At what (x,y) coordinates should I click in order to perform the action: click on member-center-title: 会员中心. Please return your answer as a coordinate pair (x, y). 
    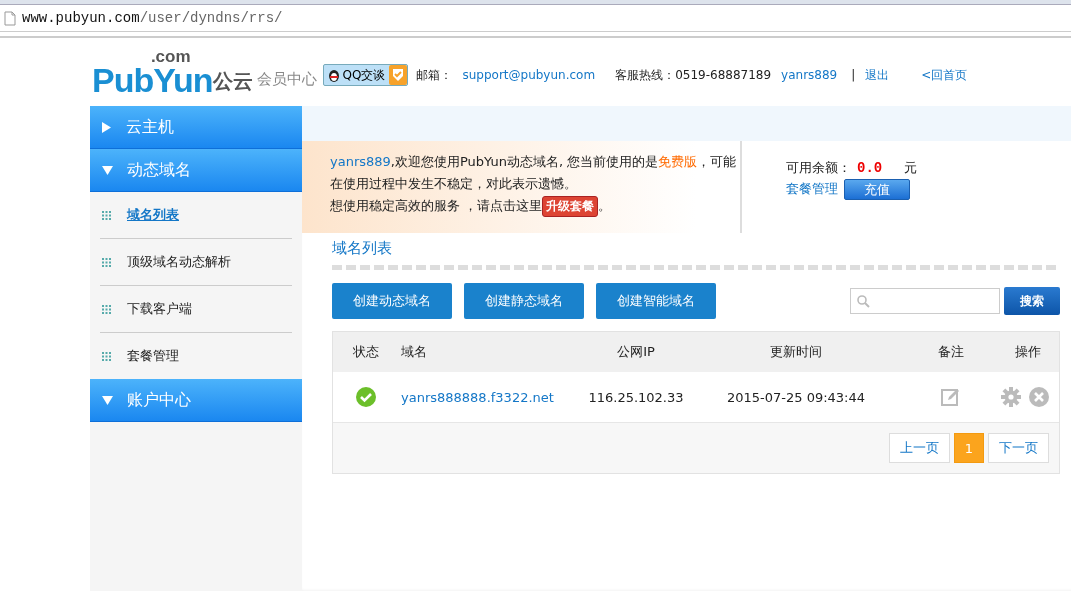
    Looking at the image, I should click on (286, 79).